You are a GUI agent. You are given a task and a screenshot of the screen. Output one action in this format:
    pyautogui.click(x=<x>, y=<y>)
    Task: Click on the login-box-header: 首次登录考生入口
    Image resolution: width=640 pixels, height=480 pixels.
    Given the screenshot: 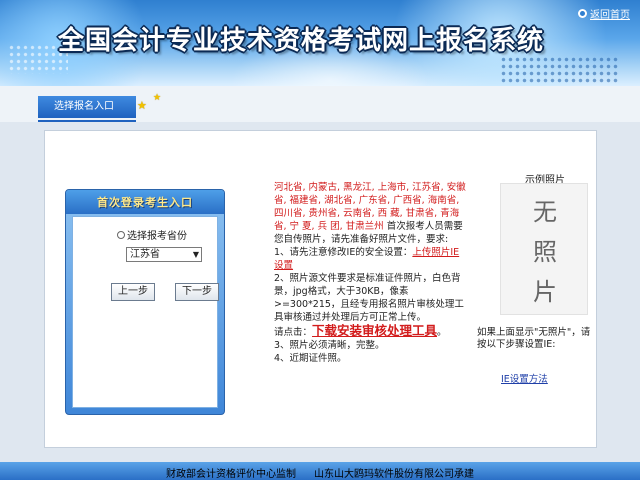 What is the action you would take?
    pyautogui.click(x=145, y=202)
    